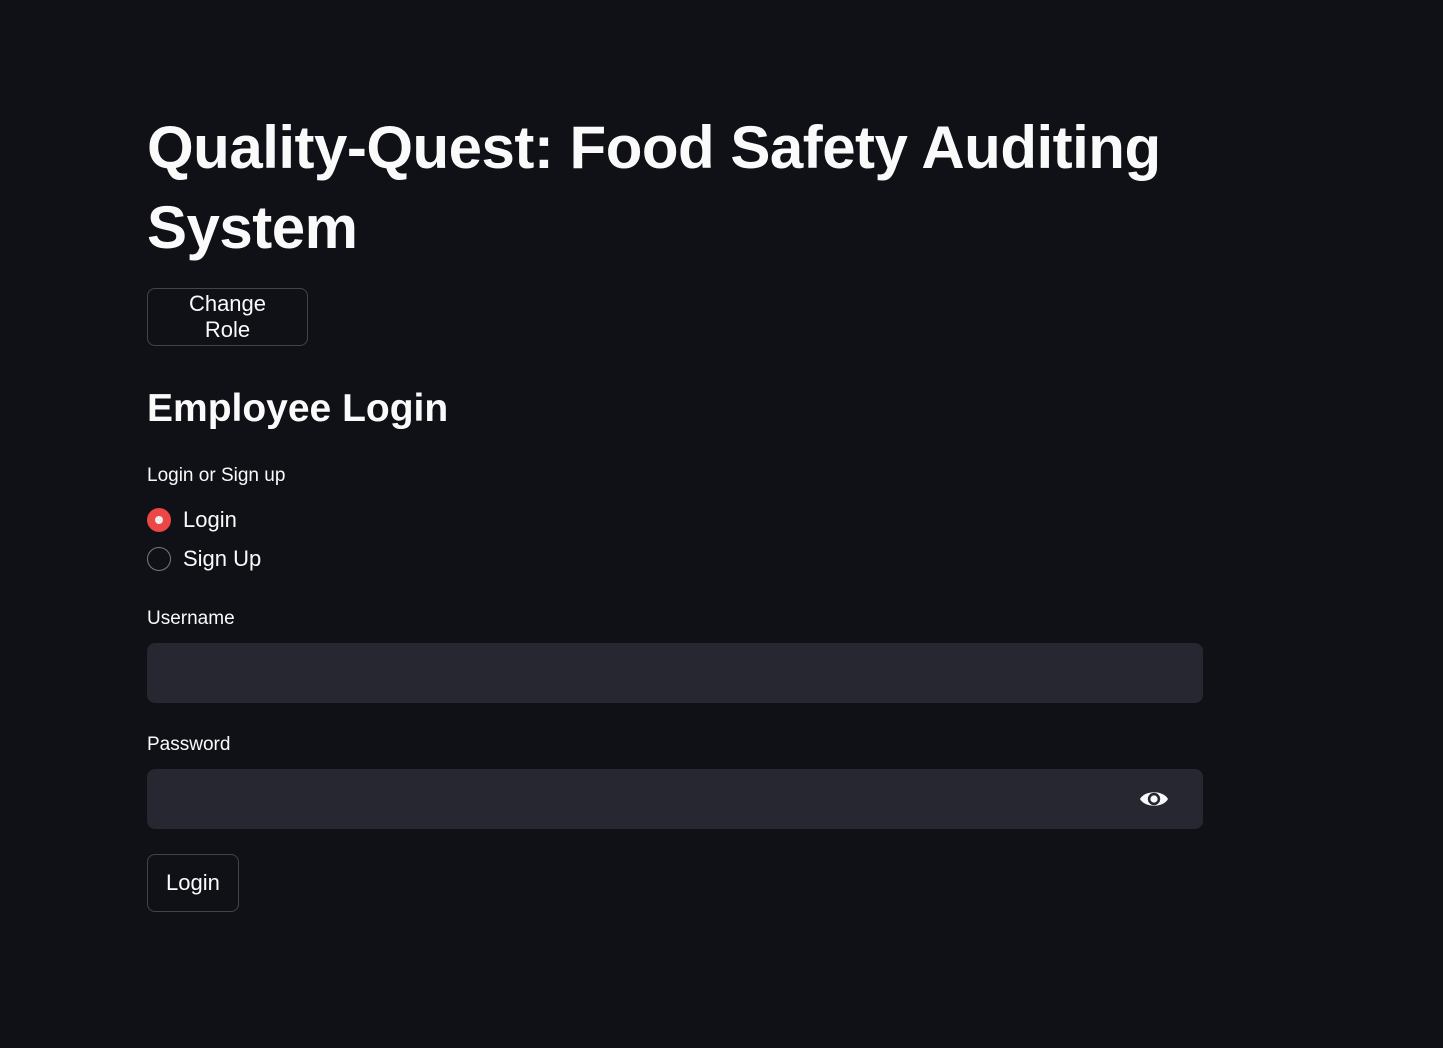 The height and width of the screenshot is (1048, 1443). I want to click on radio-option-sign-up: Sign Up, so click(204, 559).